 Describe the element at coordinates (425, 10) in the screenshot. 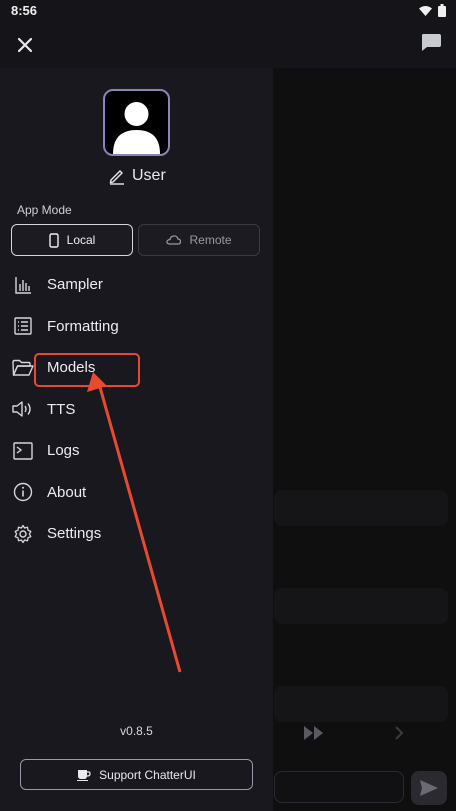

I see `wifi-icon` at that location.